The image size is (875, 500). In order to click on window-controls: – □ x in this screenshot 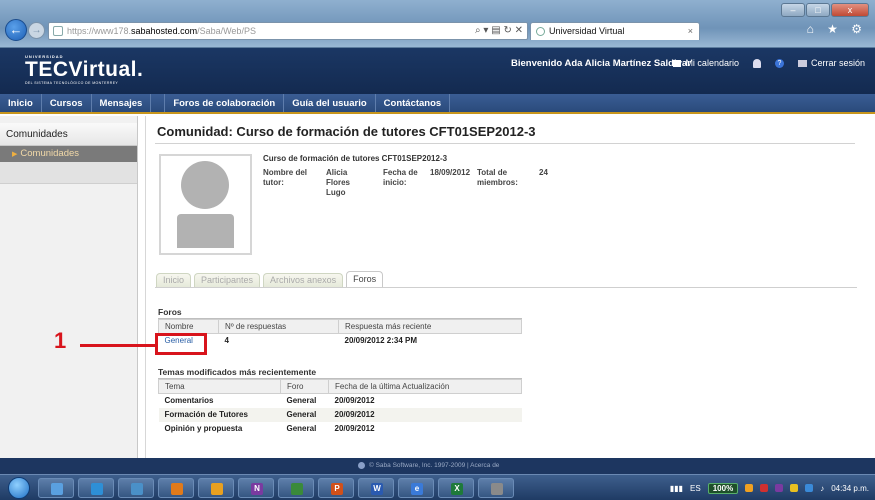, I will do `click(825, 10)`.